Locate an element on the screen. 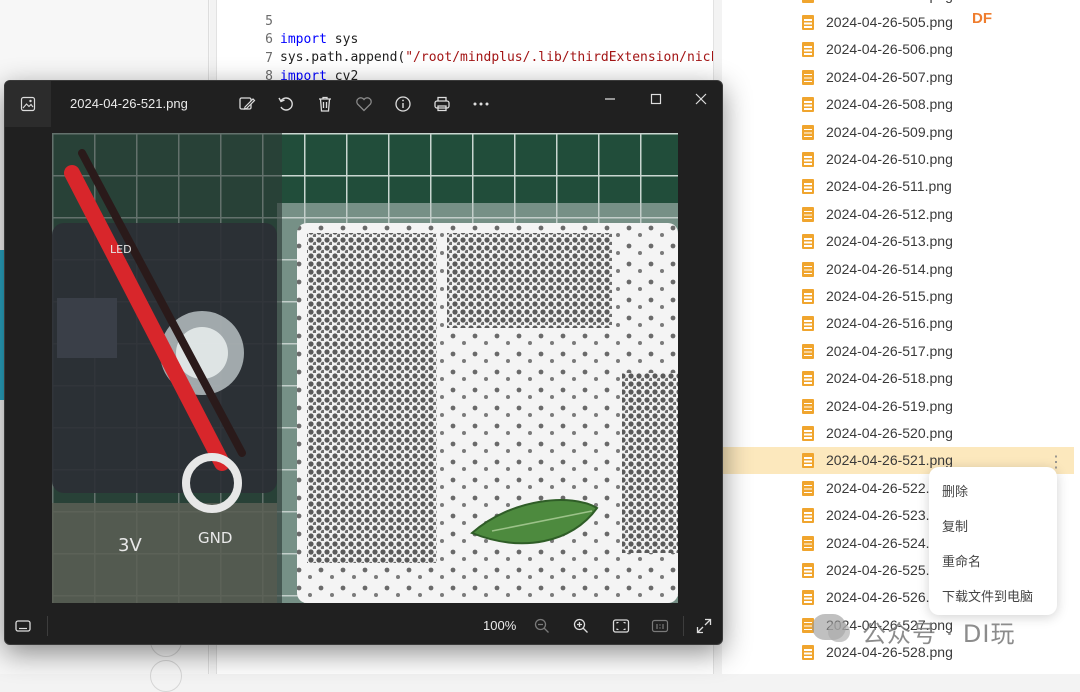  file-name: 2024-04-26-508.png is located at coordinates (889, 104).